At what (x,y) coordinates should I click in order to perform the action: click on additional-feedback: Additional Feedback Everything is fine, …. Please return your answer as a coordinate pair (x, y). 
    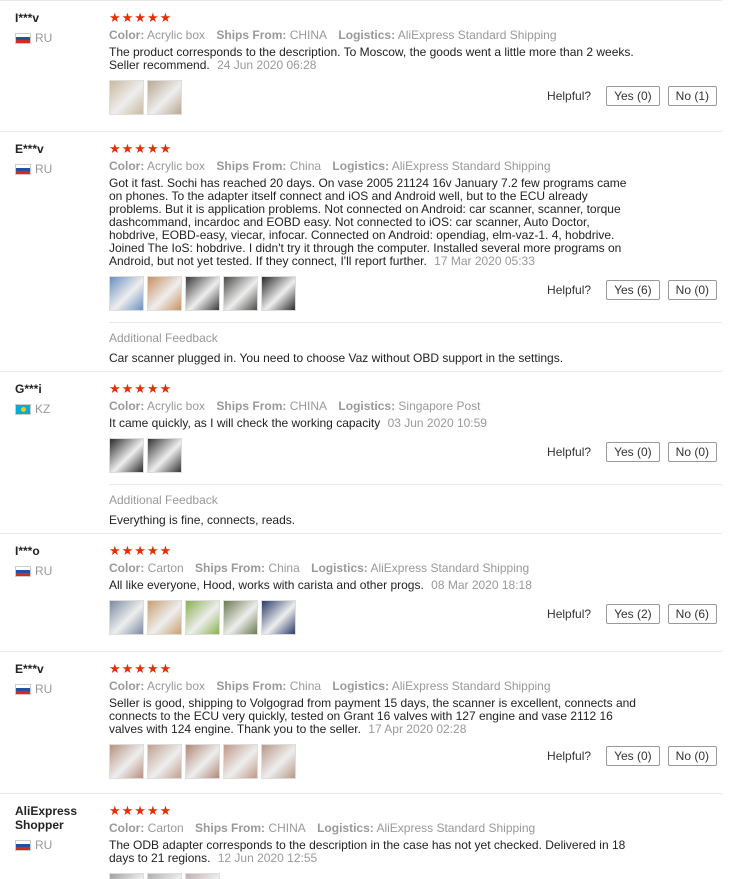
    Looking at the image, I should click on (415, 505).